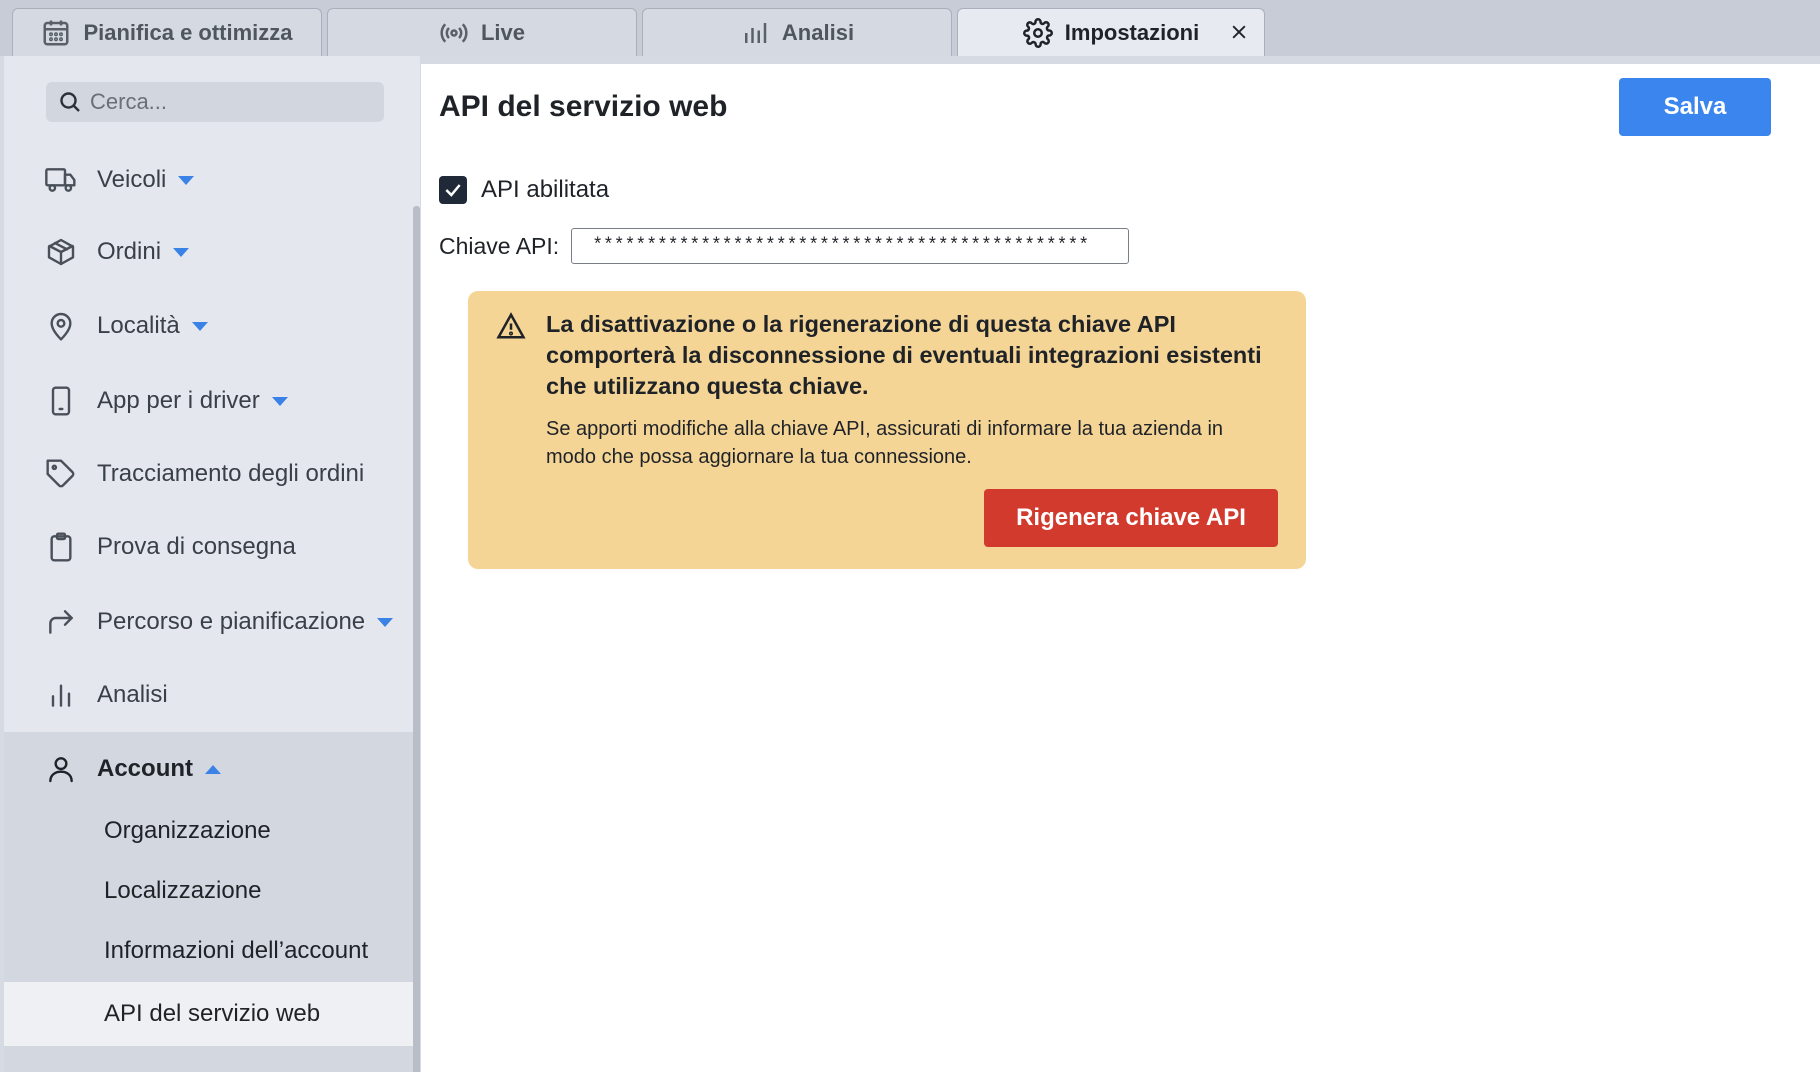 Image resolution: width=1820 pixels, height=1072 pixels. Describe the element at coordinates (138, 325) in the screenshot. I see `sidebar-item-label: Località` at that location.